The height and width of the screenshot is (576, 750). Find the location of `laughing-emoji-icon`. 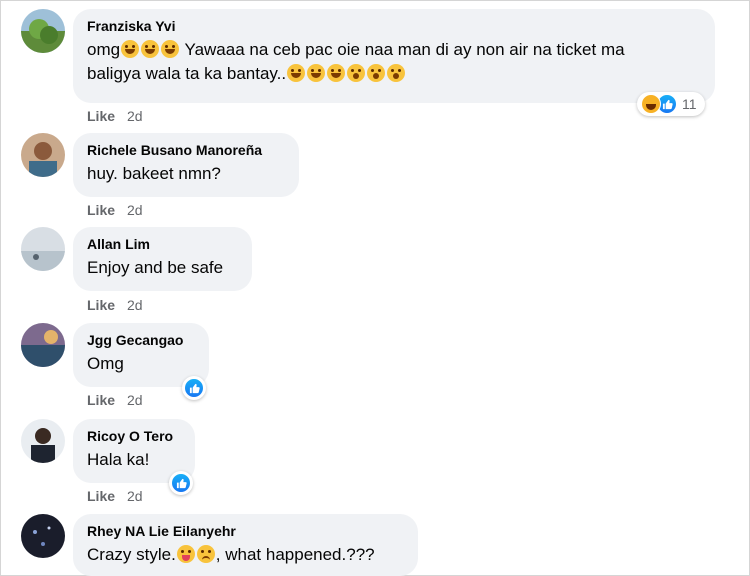

laughing-emoji-icon is located at coordinates (316, 73).